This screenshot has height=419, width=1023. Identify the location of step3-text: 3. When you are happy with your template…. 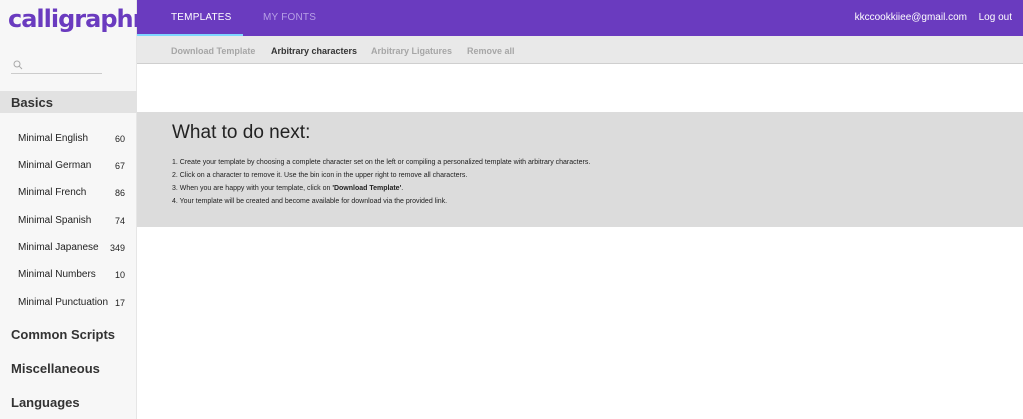
(252, 188).